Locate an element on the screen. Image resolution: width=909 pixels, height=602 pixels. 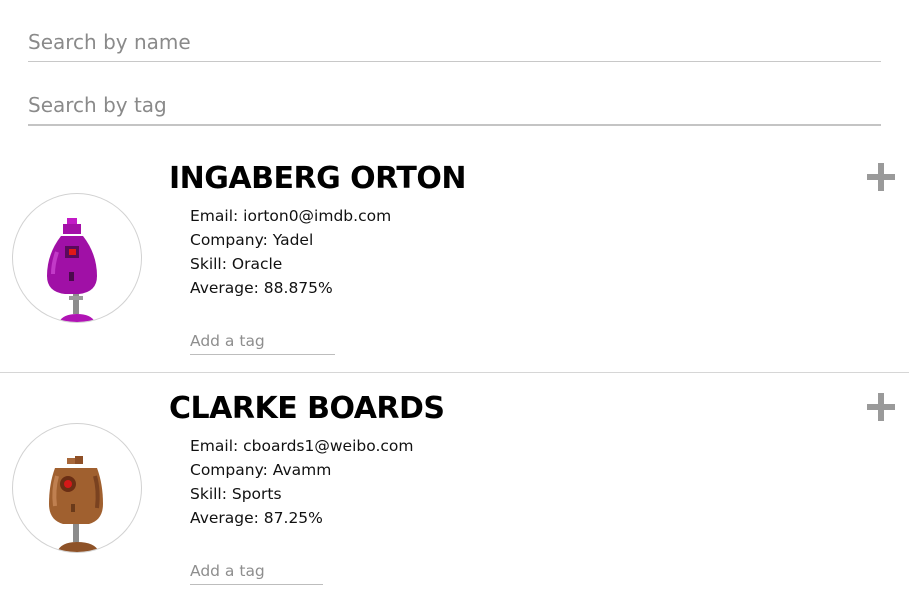
student-name: CLARKE BOARDS is located at coordinates (307, 408).